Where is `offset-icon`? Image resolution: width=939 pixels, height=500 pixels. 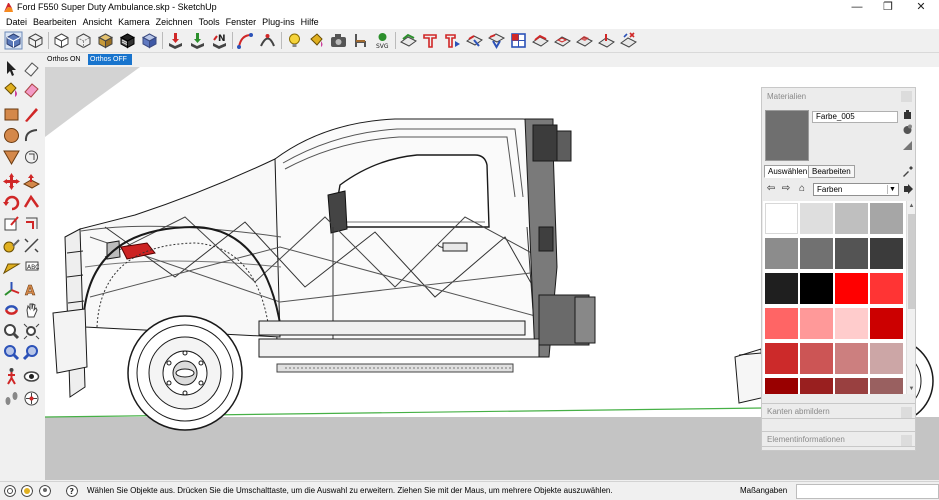
offset-icon is located at coordinates (31, 156).